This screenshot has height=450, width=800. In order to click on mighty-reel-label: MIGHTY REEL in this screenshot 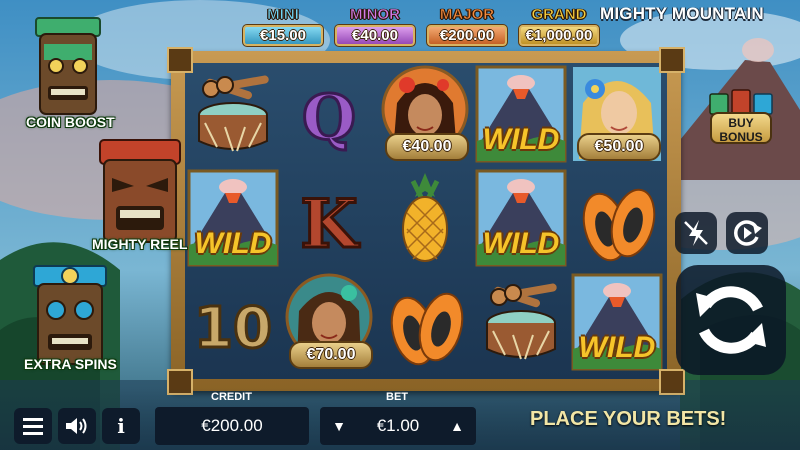, I will do `click(140, 244)`.